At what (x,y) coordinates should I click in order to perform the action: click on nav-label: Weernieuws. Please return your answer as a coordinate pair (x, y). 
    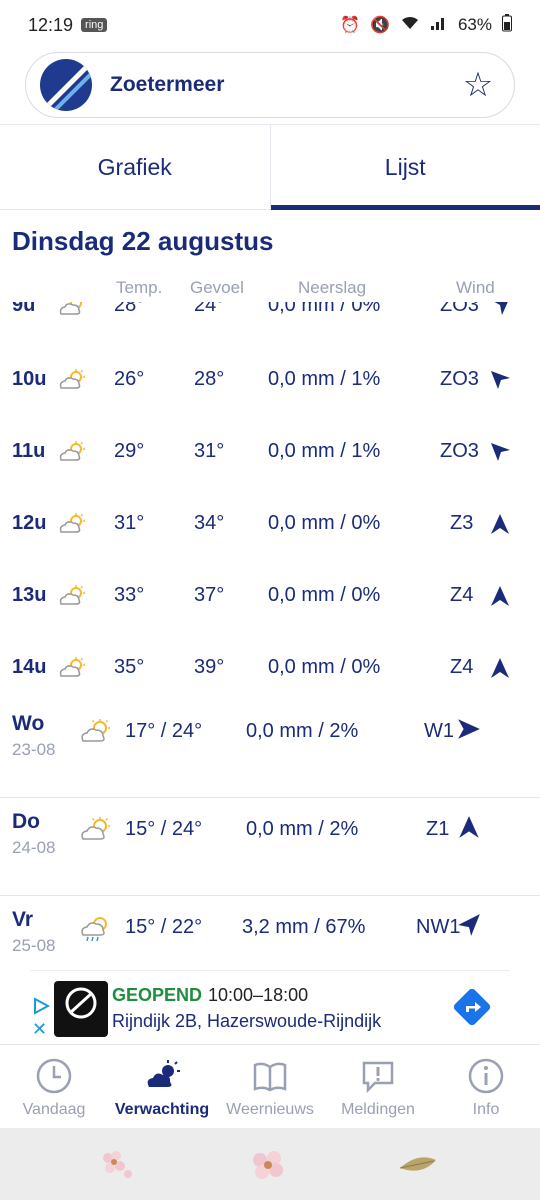
    Looking at the image, I should click on (270, 1109).